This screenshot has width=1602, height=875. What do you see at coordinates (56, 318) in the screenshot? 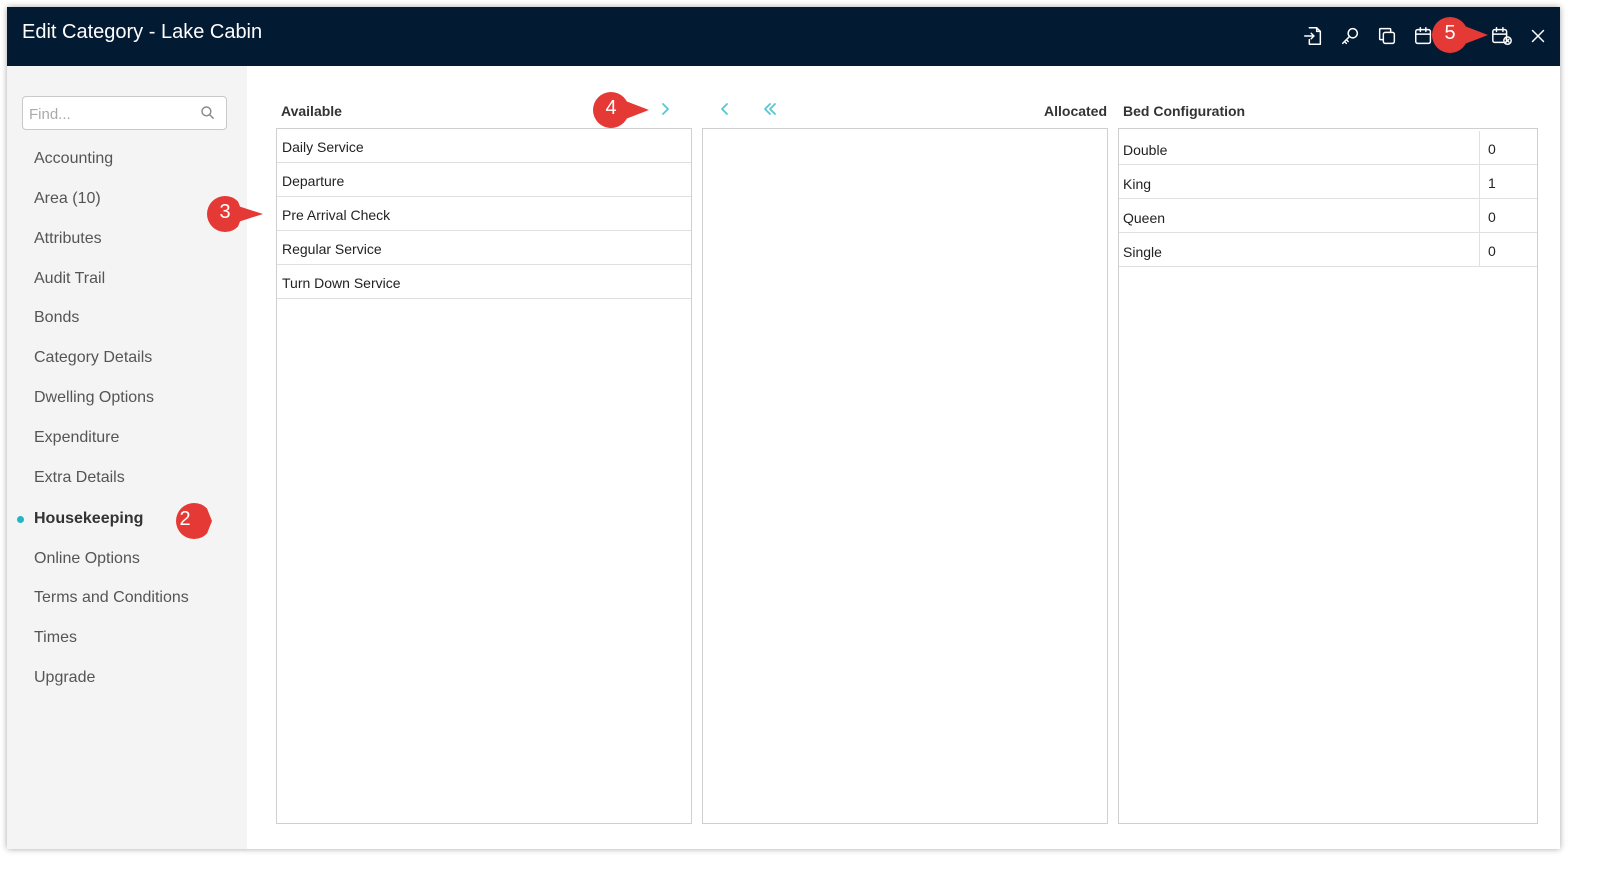
I see `sidebar-item-bonds: Bonds` at bounding box center [56, 318].